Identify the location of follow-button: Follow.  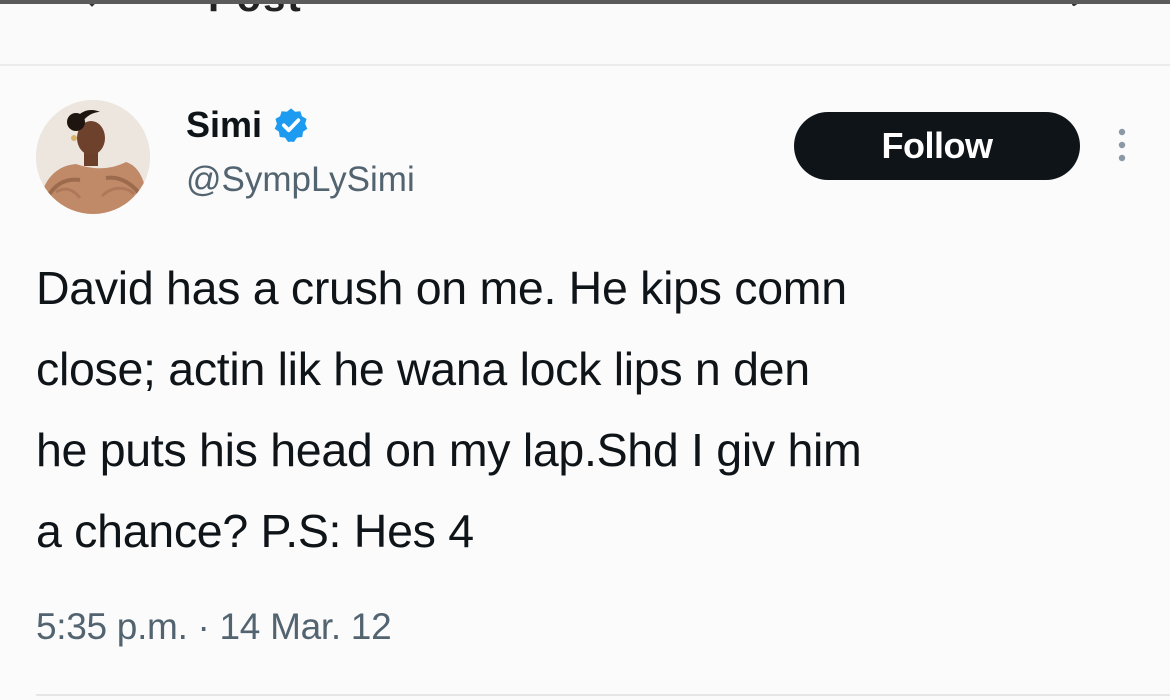
(937, 146).